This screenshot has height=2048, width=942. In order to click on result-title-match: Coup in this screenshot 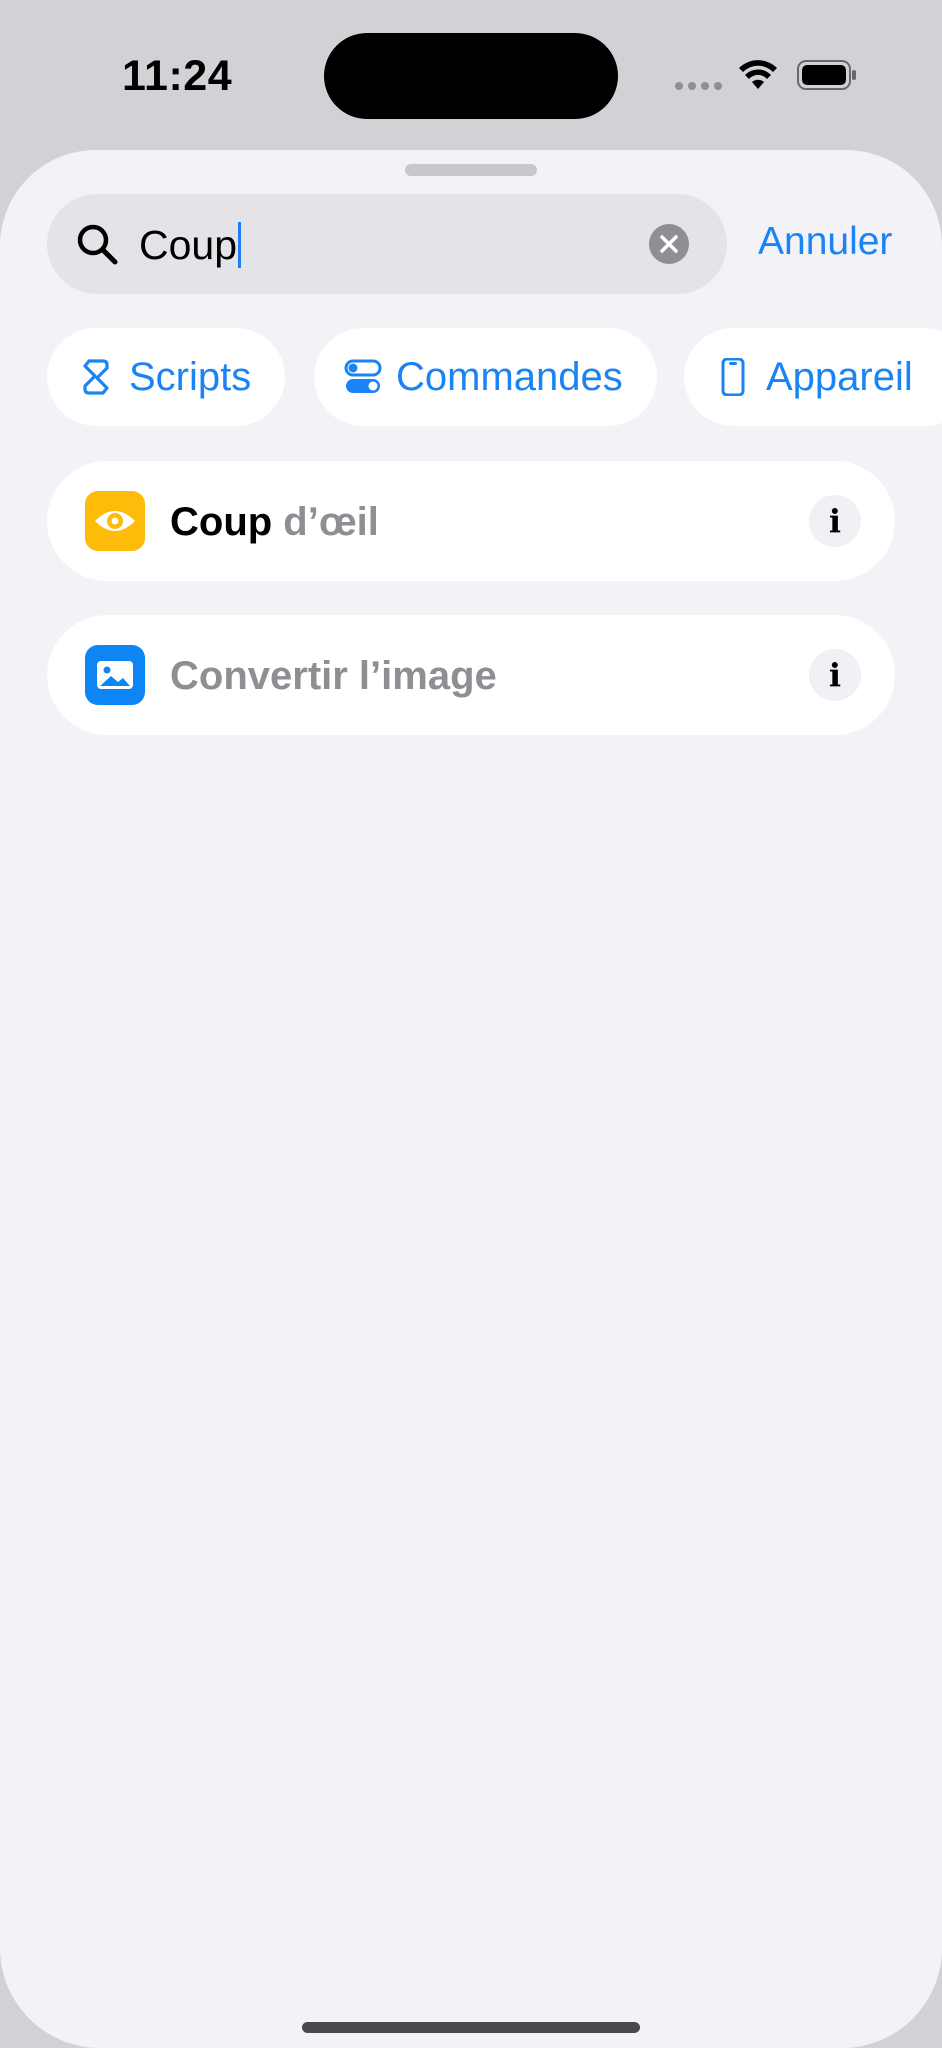, I will do `click(221, 522)`.